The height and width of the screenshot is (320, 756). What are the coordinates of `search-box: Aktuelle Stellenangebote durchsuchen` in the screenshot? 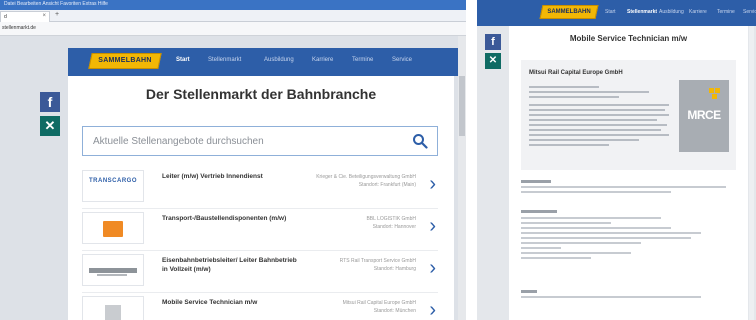 It's located at (260, 141).